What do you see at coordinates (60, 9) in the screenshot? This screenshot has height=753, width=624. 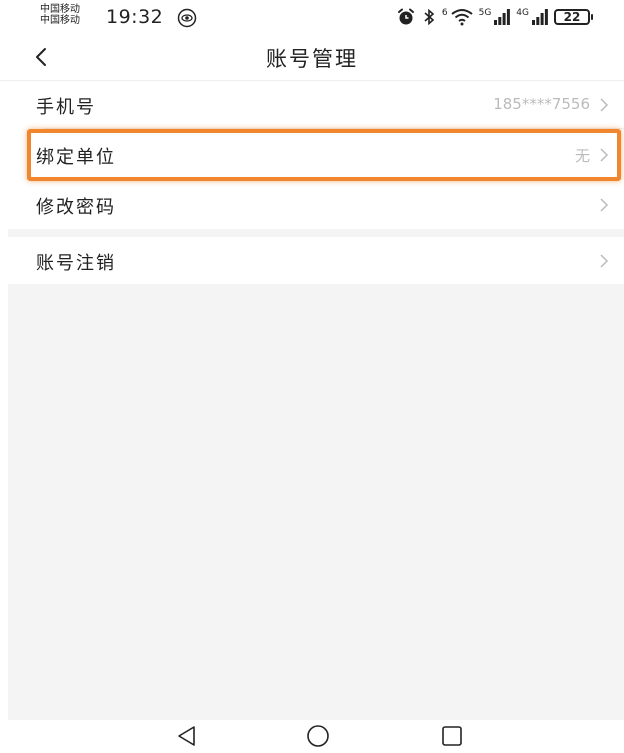 I see `carrier-label-1: 中国移动` at bounding box center [60, 9].